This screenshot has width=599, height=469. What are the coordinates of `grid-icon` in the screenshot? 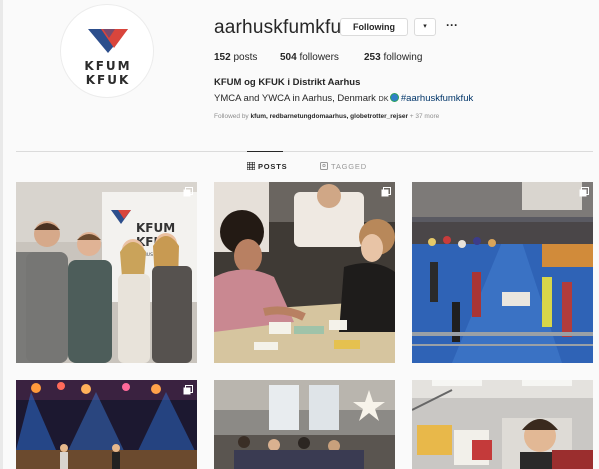 It's located at (251, 166).